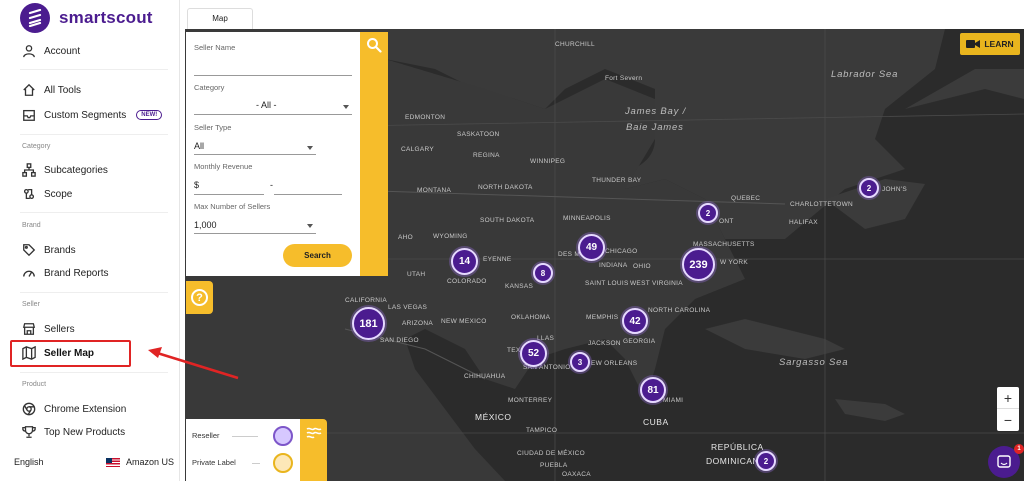  Describe the element at coordinates (48, 329) in the screenshot. I see `sidebar-item-sellers: Sellers` at that location.